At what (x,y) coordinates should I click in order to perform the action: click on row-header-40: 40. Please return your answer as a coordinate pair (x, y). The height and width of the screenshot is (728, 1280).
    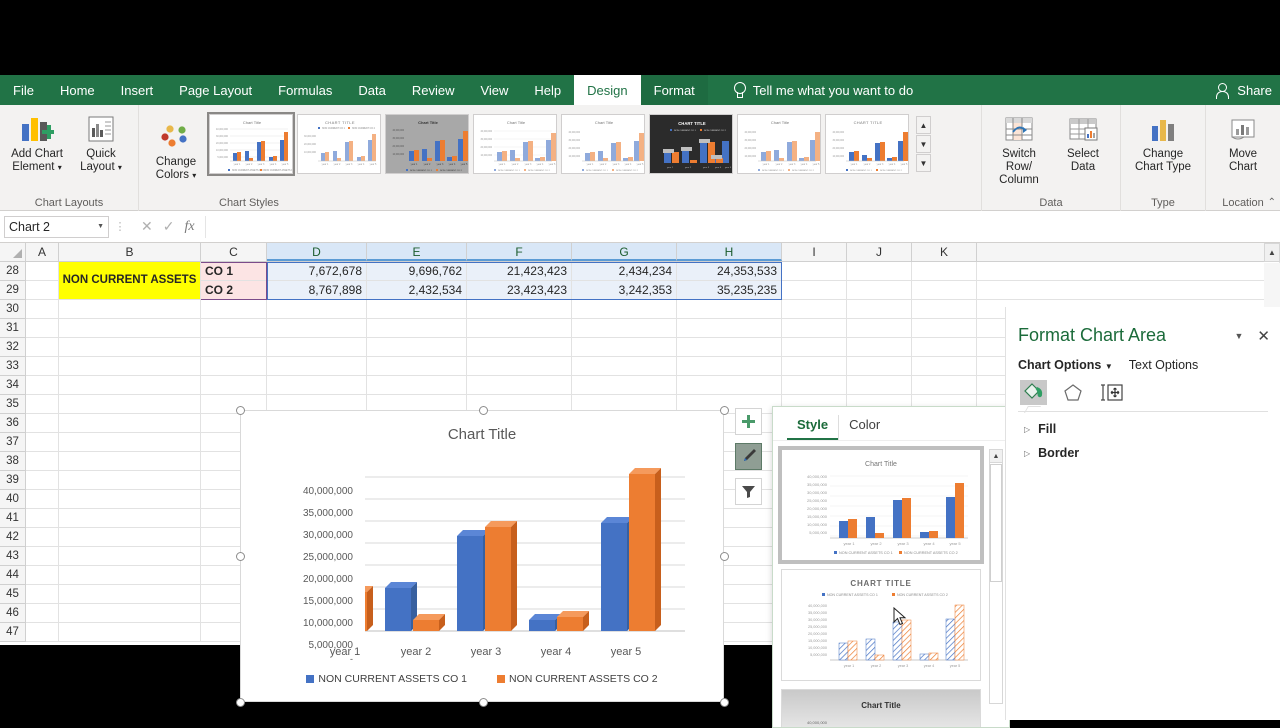
    Looking at the image, I should click on (12, 499).